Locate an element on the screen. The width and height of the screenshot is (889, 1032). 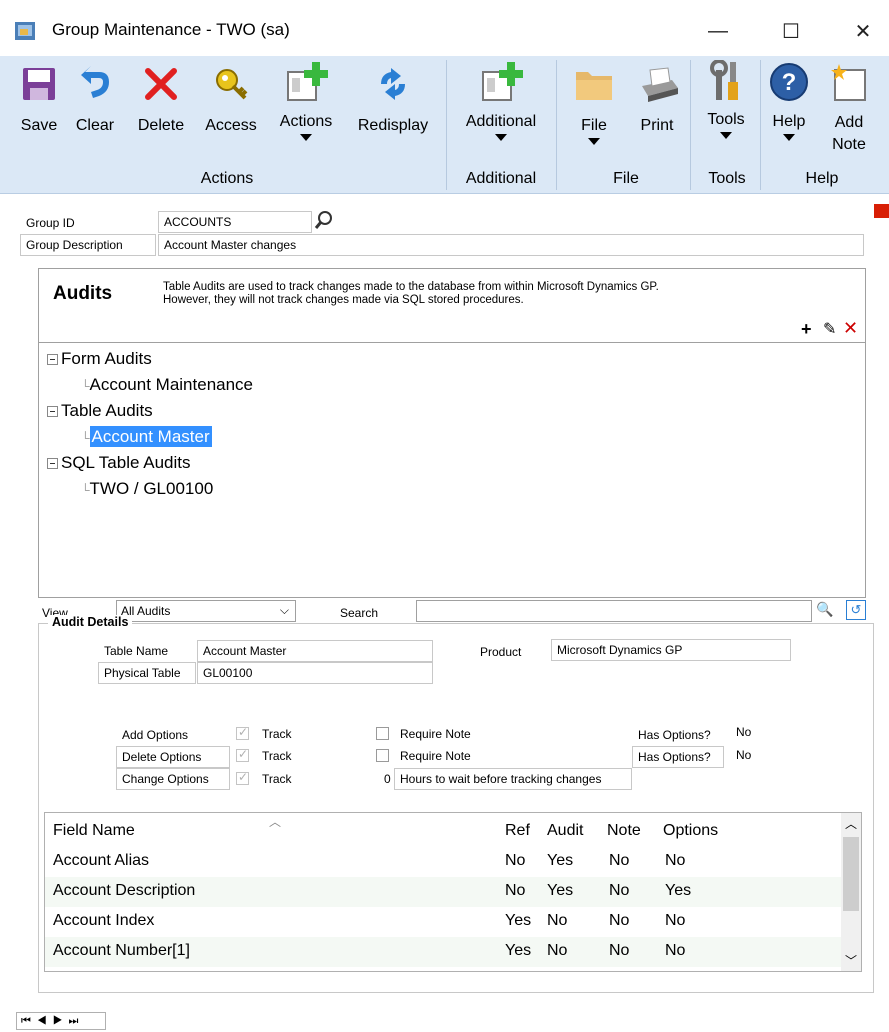
cell-field: Account Number[1] is located at coordinates (121, 950).